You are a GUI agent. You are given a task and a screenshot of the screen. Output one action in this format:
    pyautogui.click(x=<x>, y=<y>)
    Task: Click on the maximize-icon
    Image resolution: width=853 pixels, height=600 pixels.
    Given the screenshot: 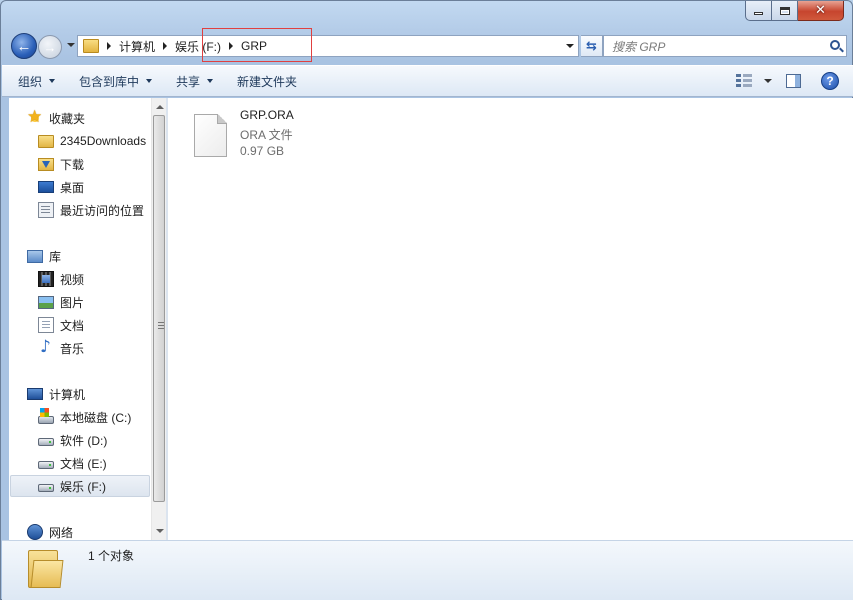 What is the action you would take?
    pyautogui.click(x=784, y=10)
    